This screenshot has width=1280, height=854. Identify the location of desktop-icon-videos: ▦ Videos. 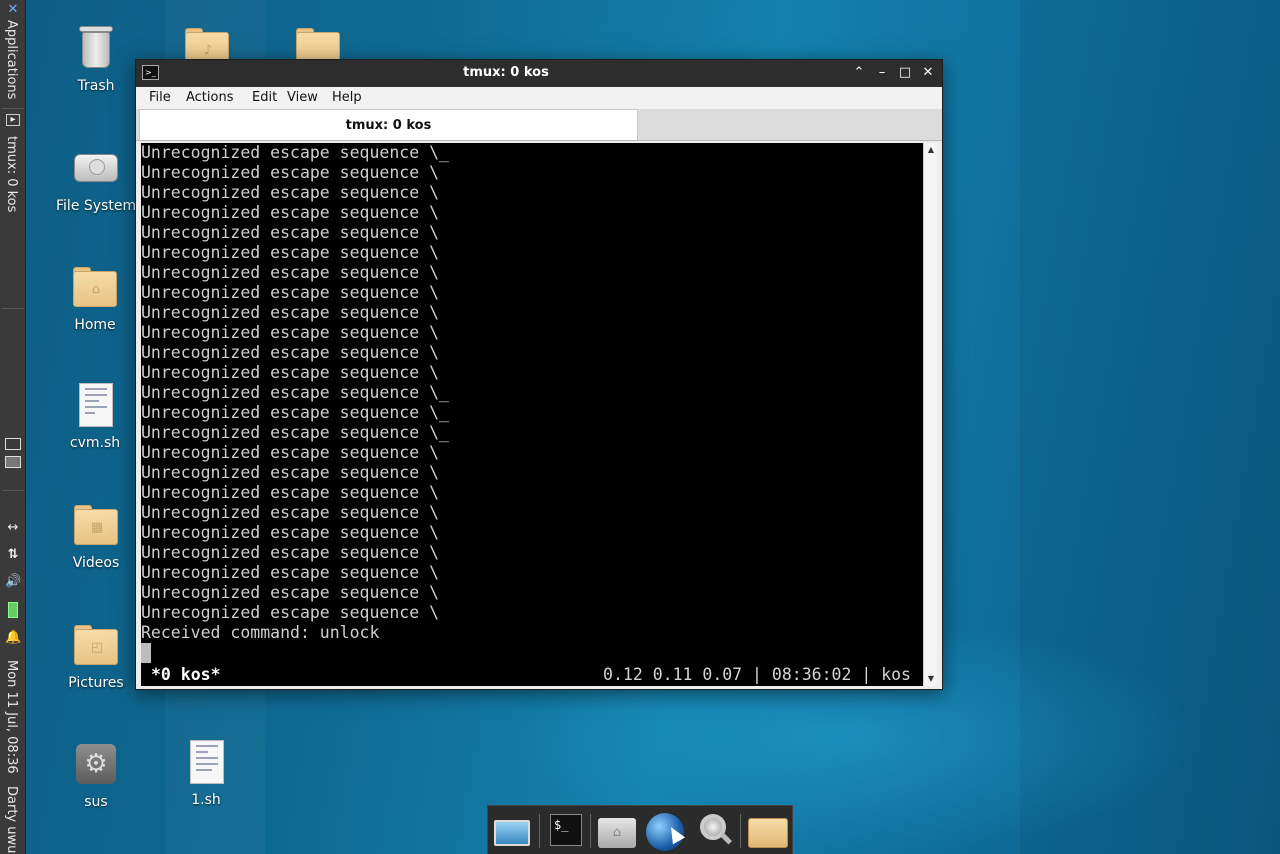
(96, 536).